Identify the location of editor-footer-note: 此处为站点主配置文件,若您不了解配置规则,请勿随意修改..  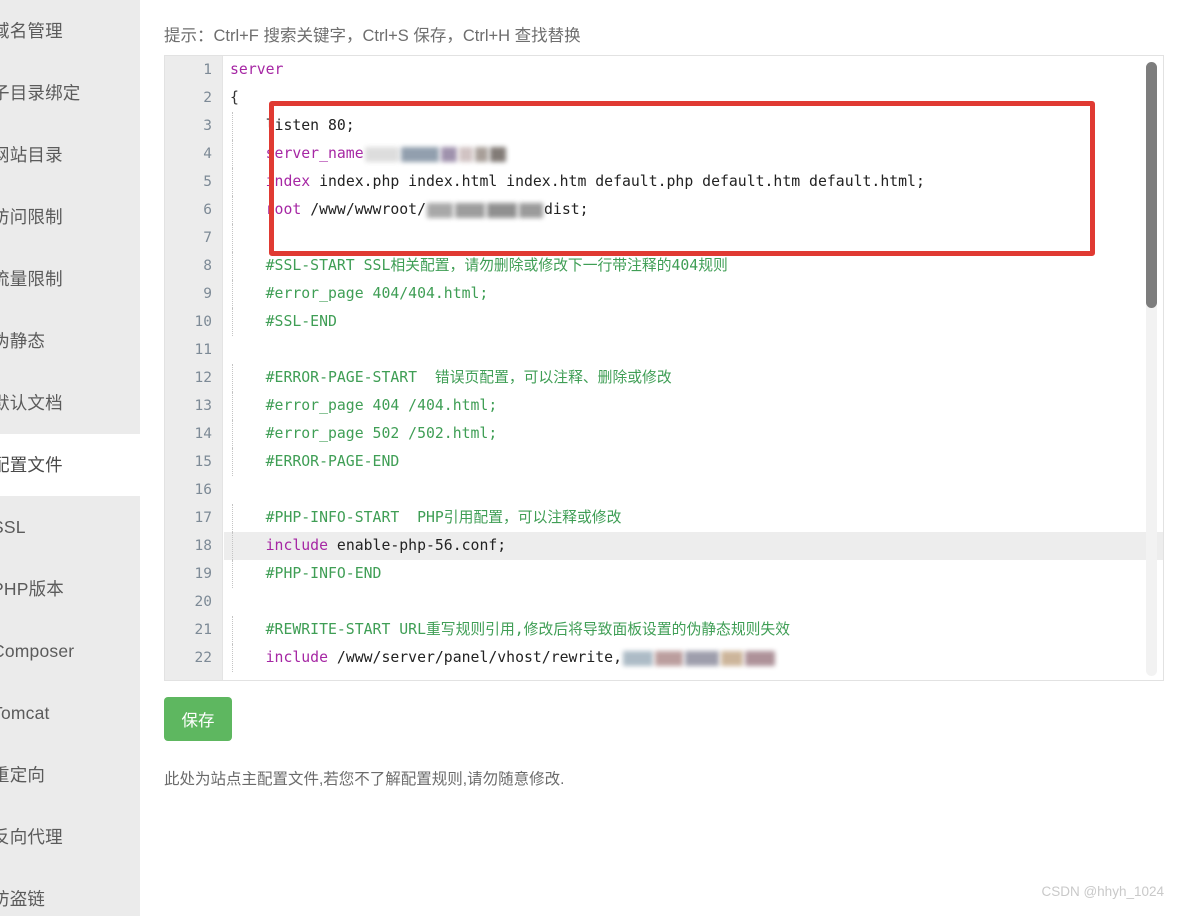
(364, 779).